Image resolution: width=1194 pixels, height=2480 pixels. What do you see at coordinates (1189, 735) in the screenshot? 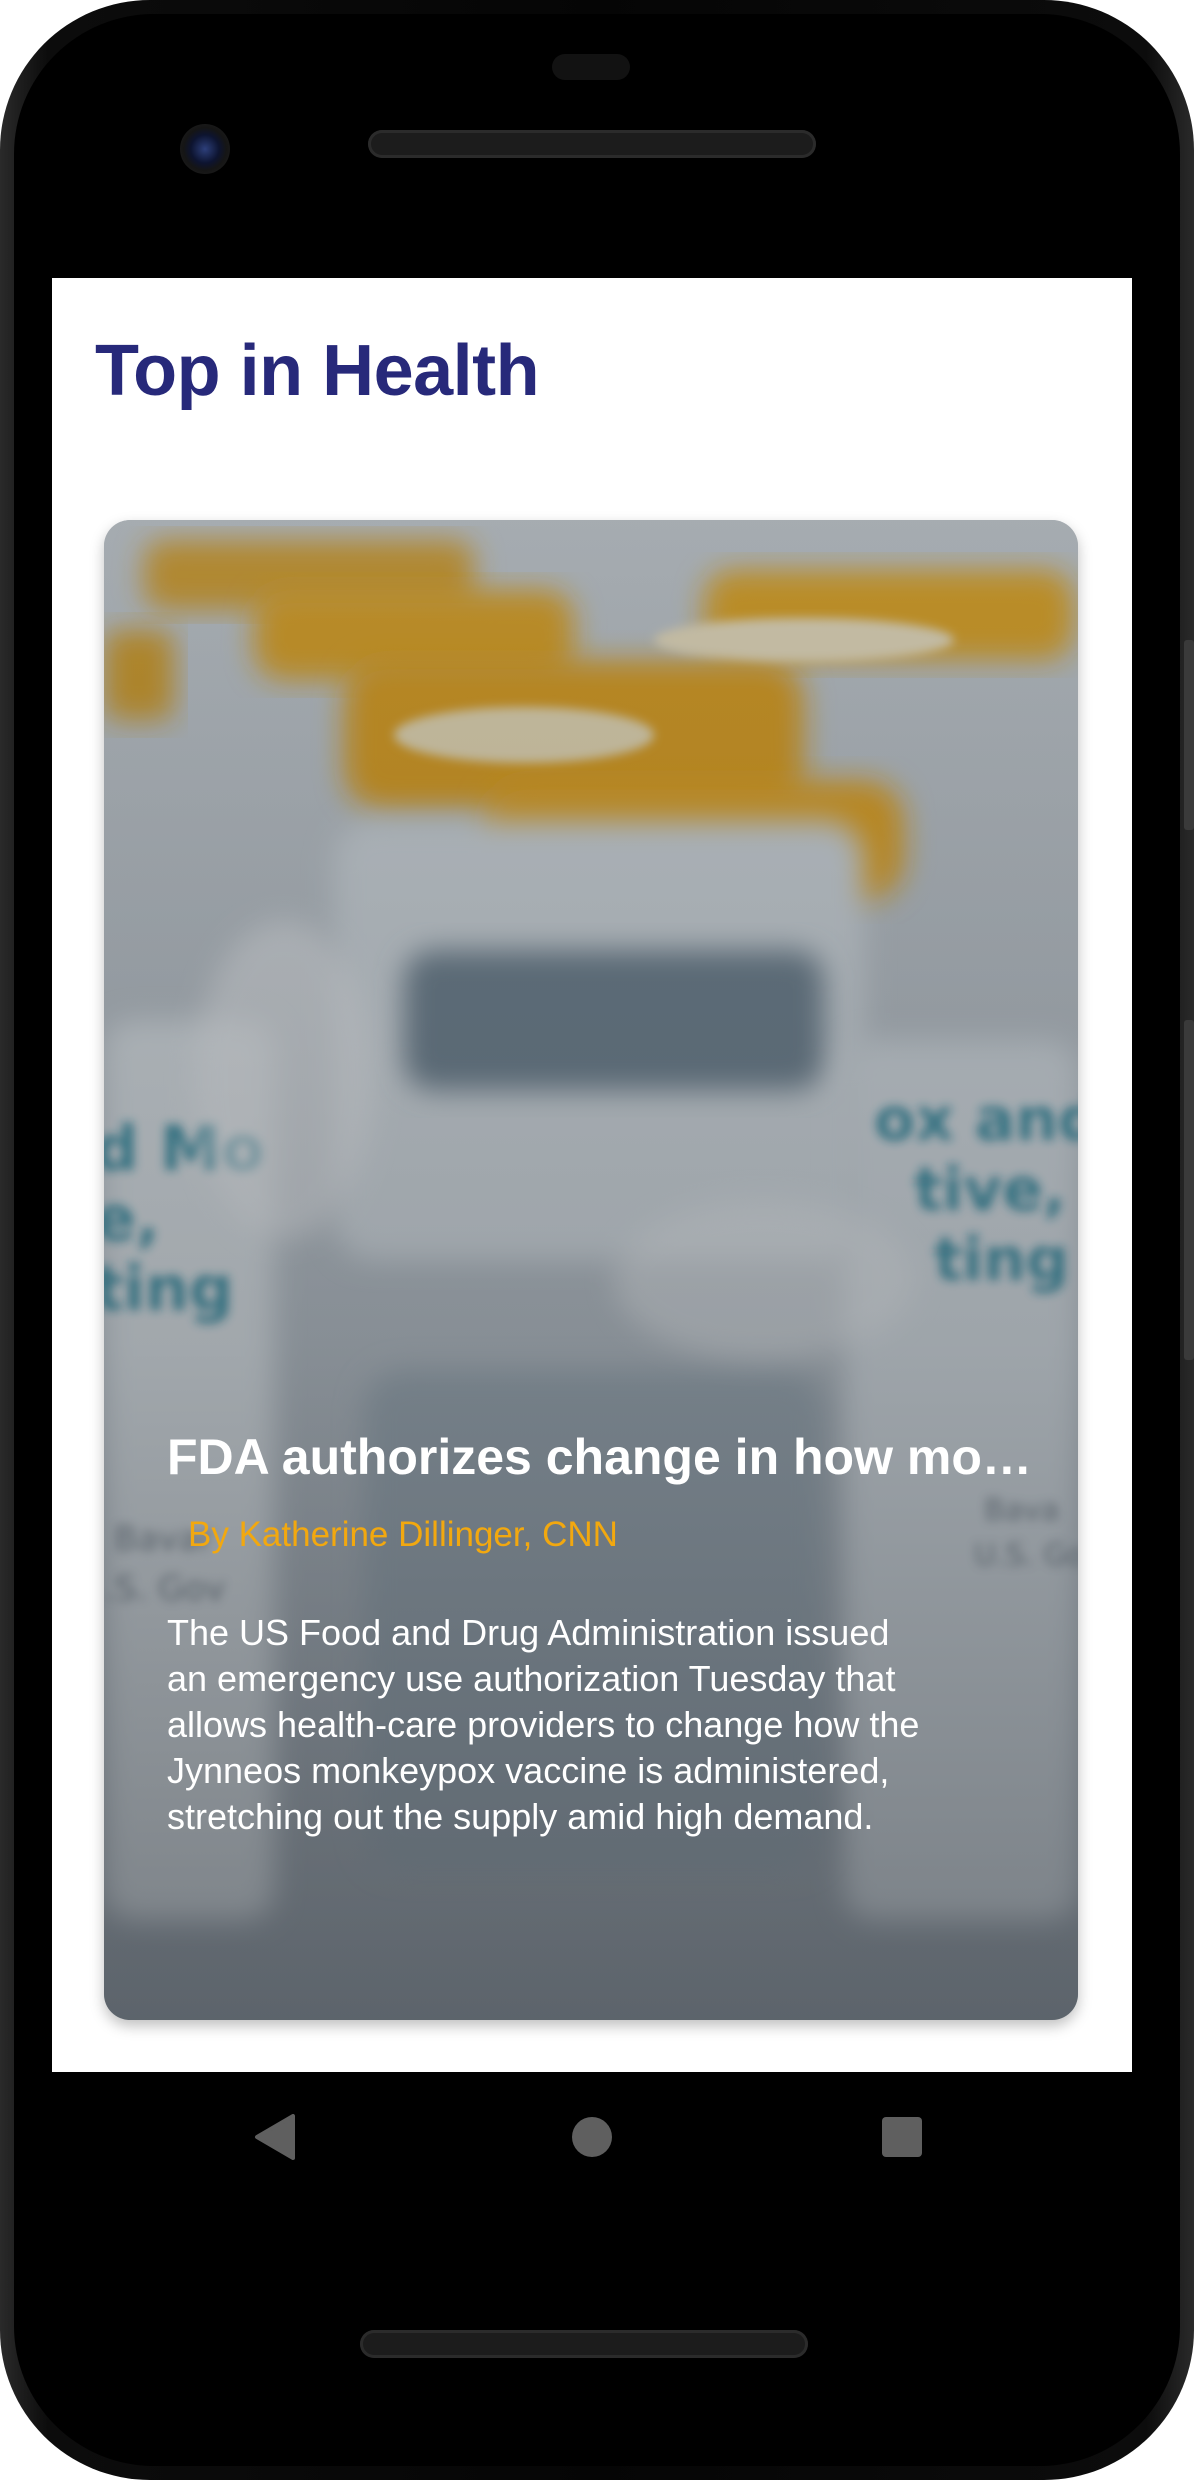
I see `power-button` at bounding box center [1189, 735].